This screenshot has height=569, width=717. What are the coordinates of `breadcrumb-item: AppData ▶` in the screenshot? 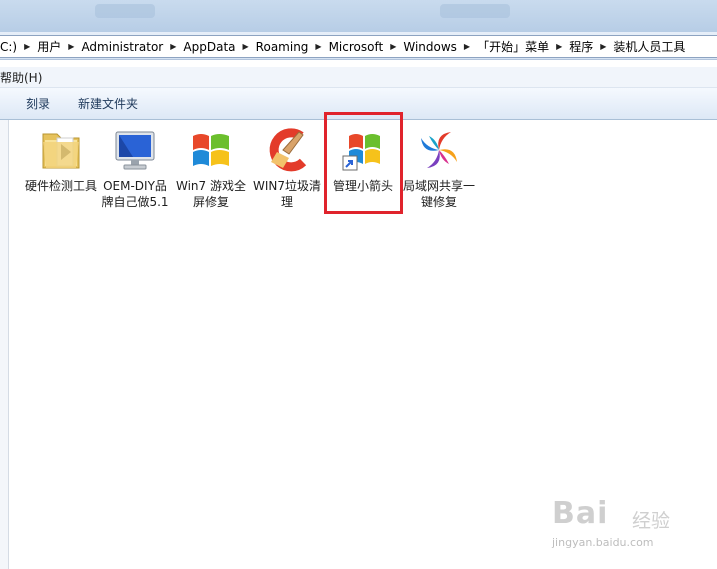 It's located at (212, 47).